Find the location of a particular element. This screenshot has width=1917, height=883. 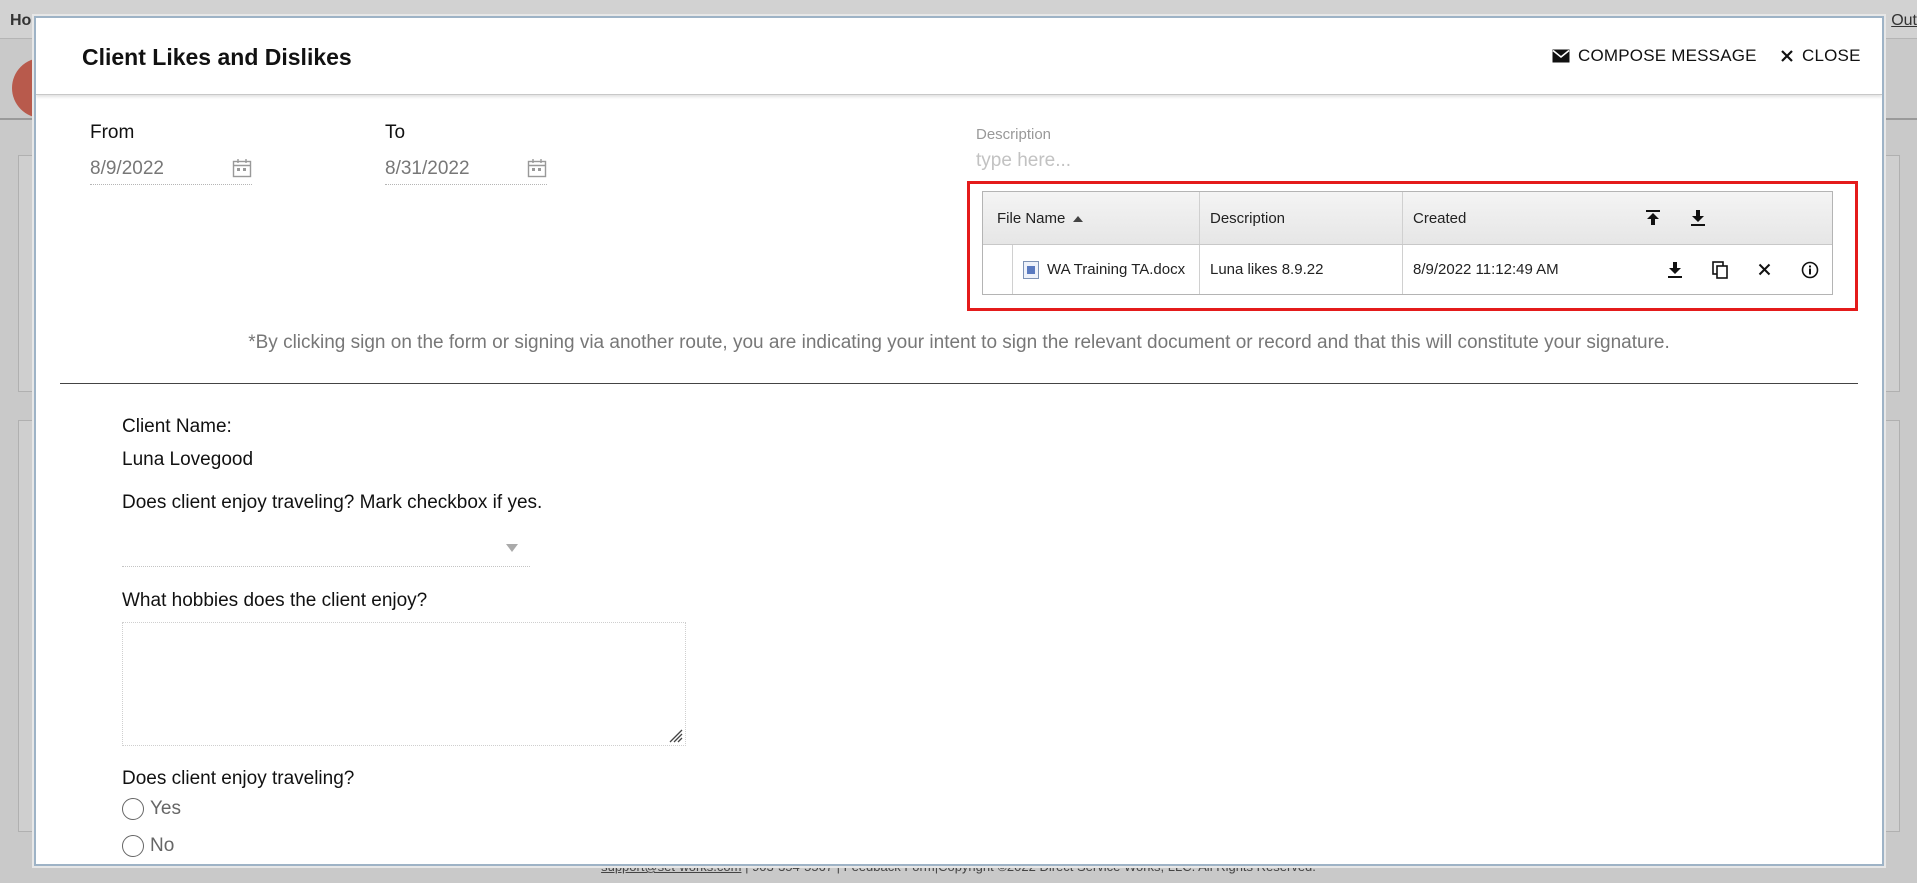

to-date-value: 8/31/2022 is located at coordinates (427, 168).